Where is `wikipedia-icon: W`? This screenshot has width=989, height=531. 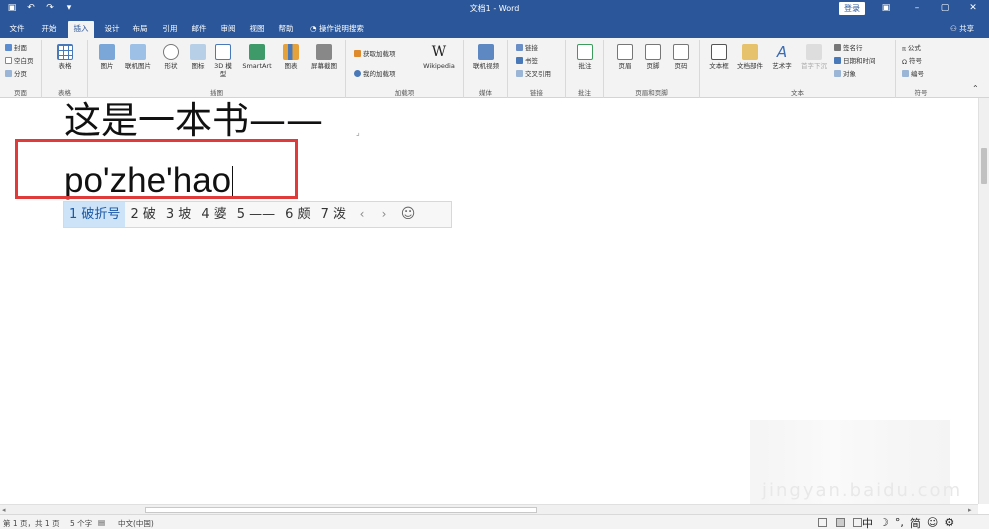
wikipedia-icon: W is located at coordinates (439, 52).